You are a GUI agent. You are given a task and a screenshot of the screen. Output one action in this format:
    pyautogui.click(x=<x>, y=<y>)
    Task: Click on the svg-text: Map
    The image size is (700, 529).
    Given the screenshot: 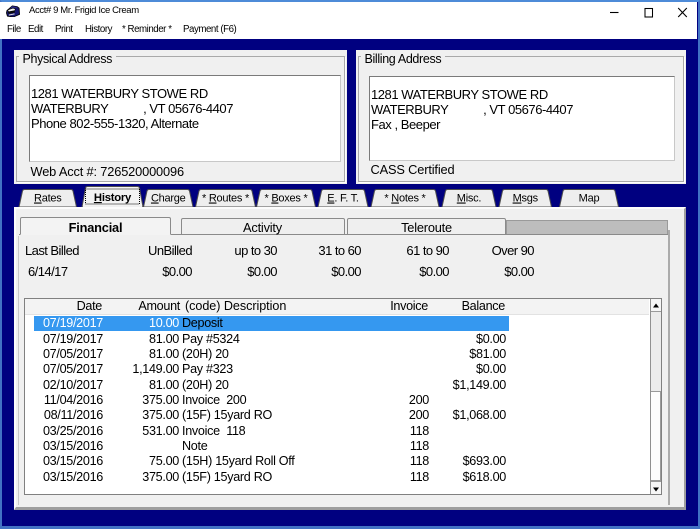 What is the action you would take?
    pyautogui.click(x=589, y=199)
    